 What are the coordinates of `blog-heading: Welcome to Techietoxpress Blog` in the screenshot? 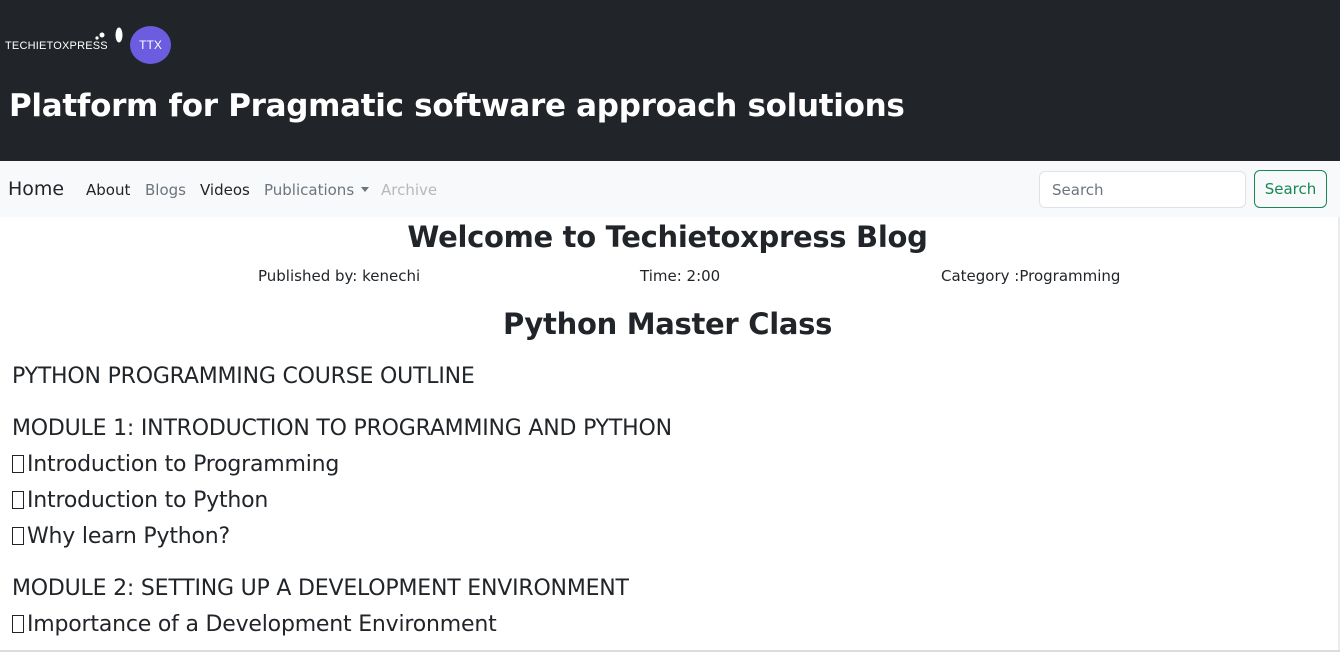 It's located at (667, 237).